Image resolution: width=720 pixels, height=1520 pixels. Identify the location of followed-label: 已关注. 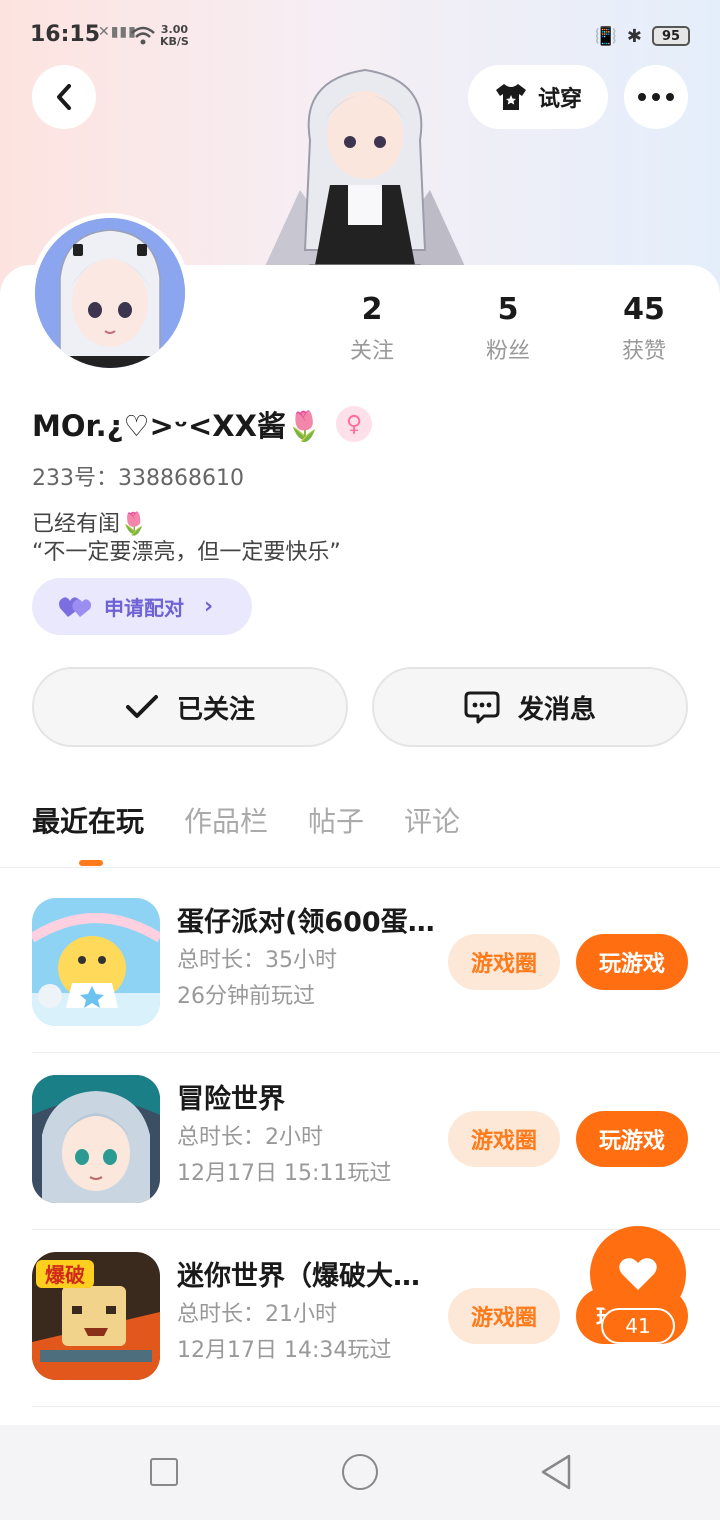
(215, 709).